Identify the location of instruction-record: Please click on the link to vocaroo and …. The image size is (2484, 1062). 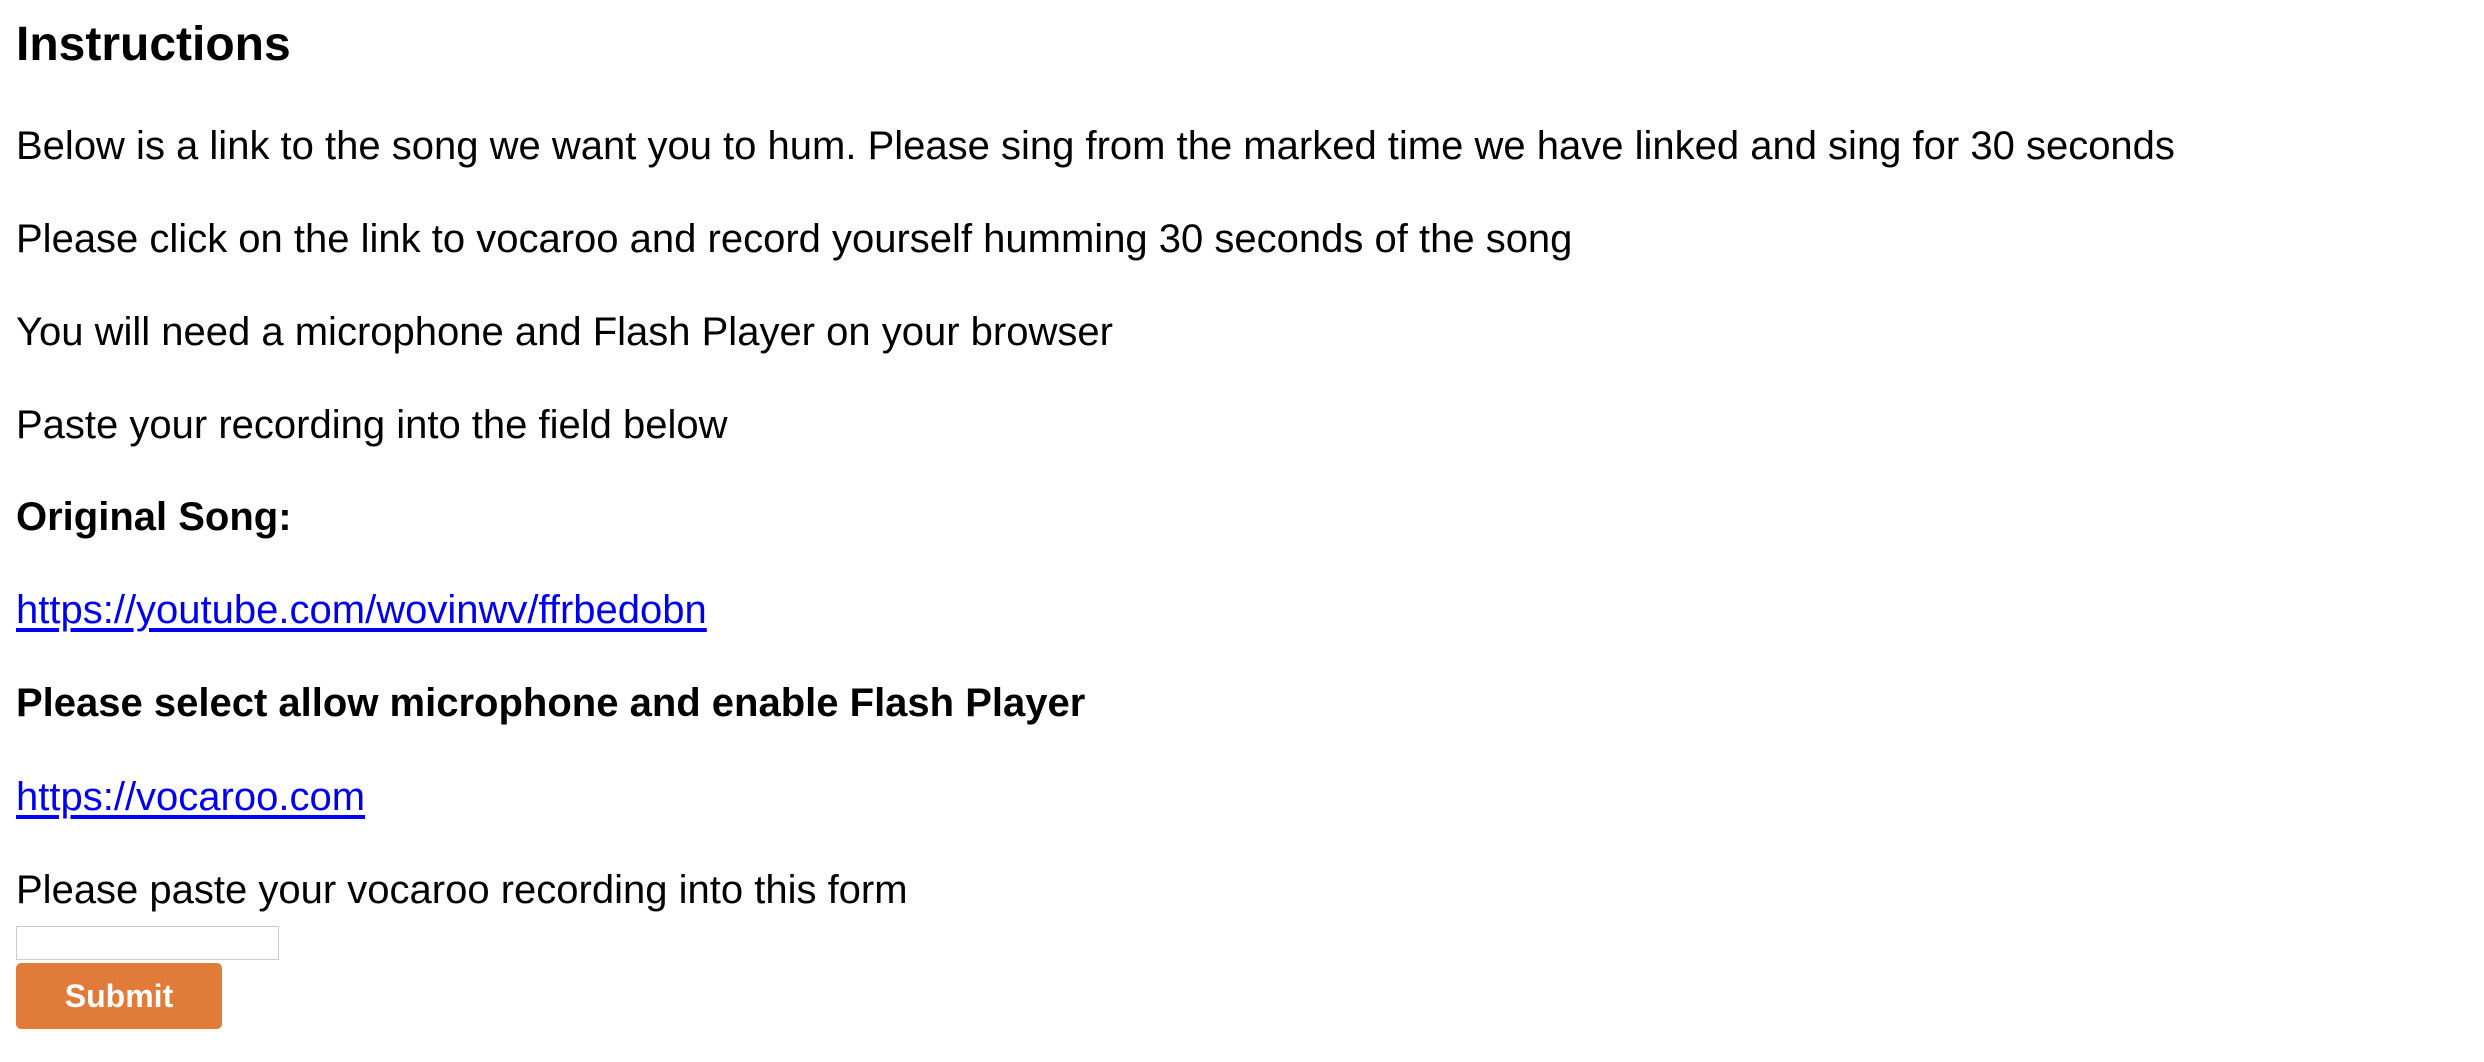
(794, 239).